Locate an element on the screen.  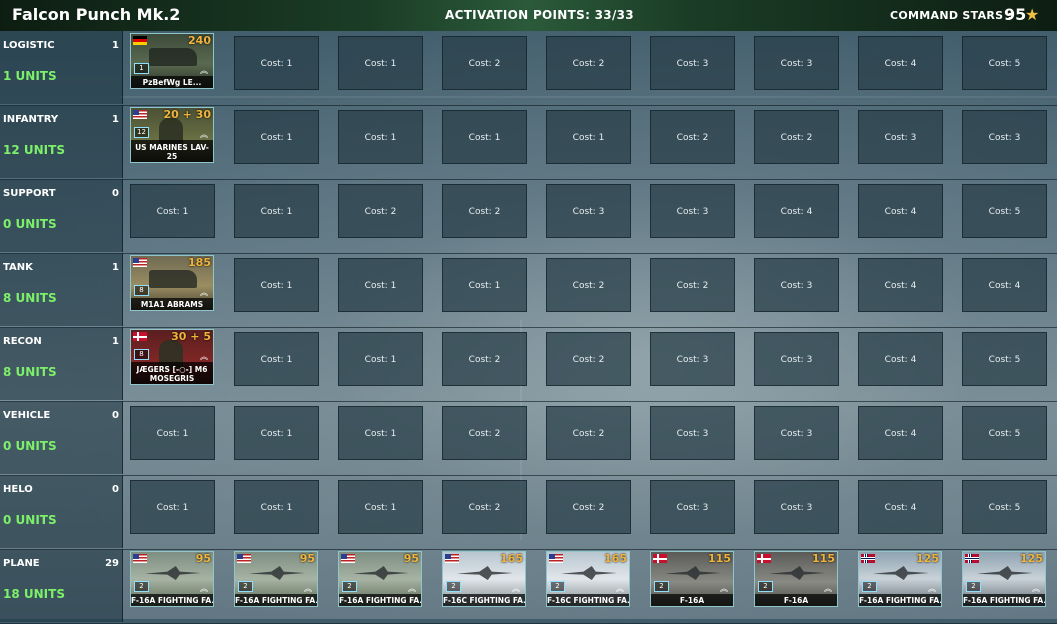
slot-cost: Cost: 4 is located at coordinates (900, 286).